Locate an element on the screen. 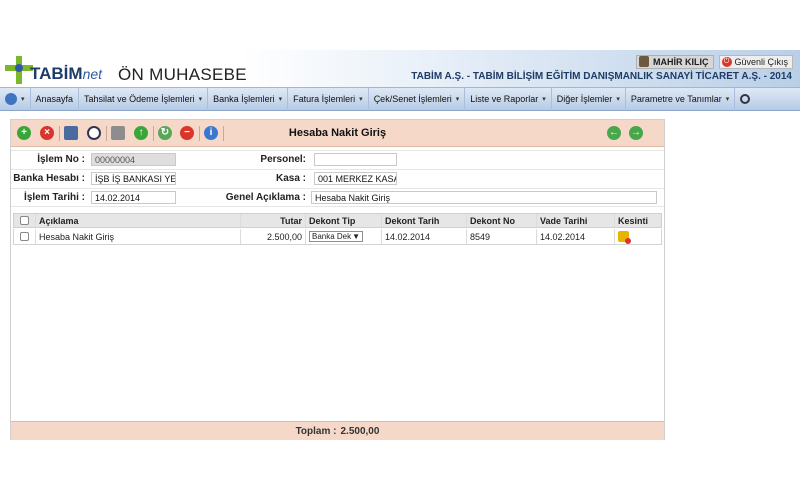  cell-kesinti is located at coordinates (639, 236).